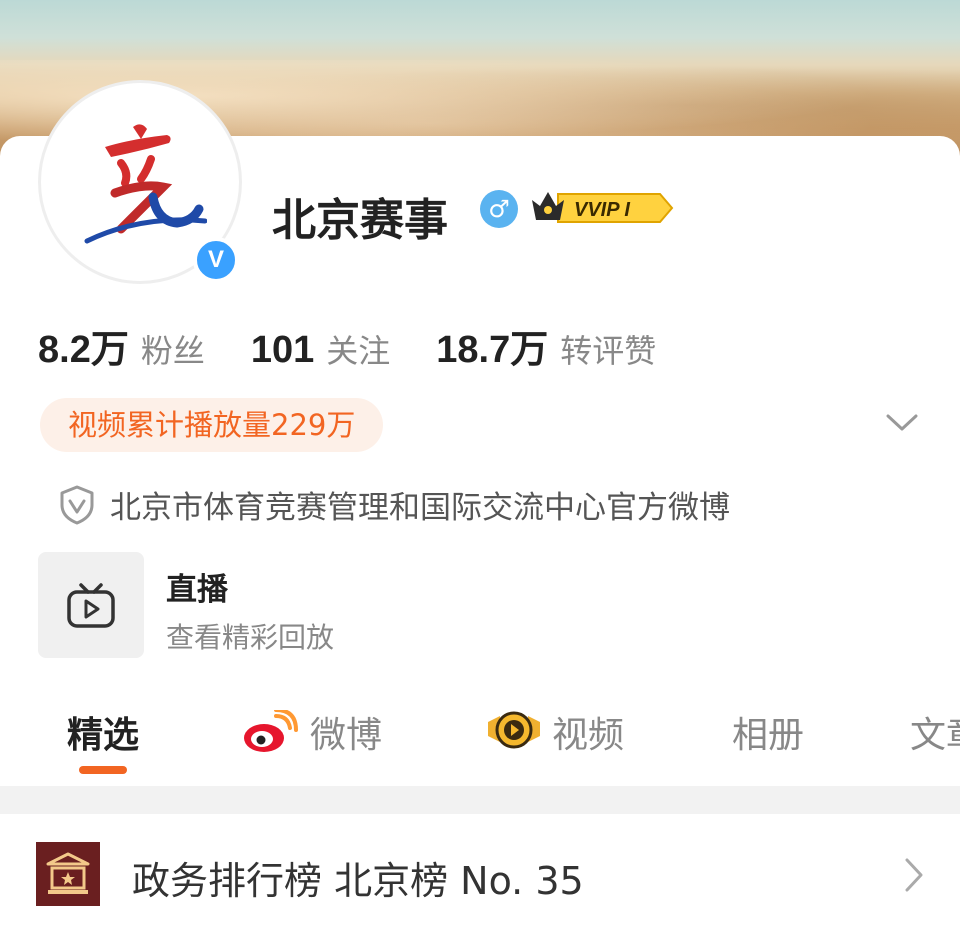 The width and height of the screenshot is (960, 936). I want to click on followers-label: 粉丝, so click(173, 349).